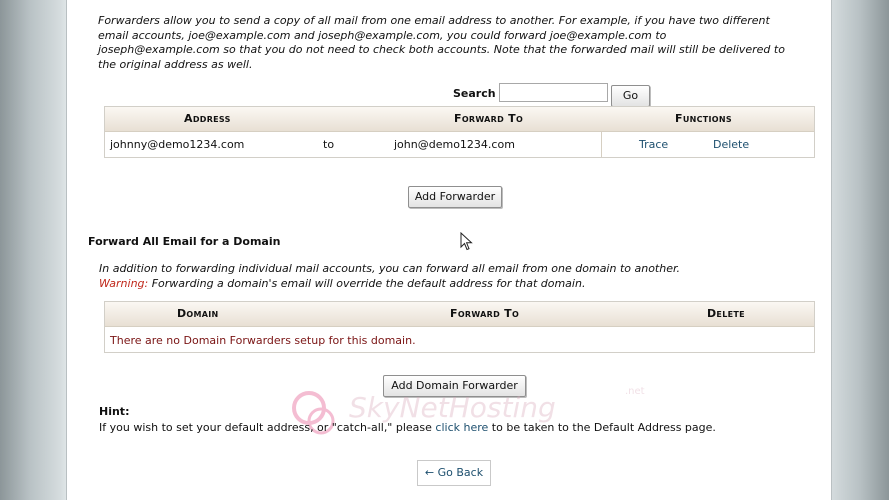 This screenshot has height=500, width=889. Describe the element at coordinates (653, 144) in the screenshot. I see `trace-link: Trace` at that location.